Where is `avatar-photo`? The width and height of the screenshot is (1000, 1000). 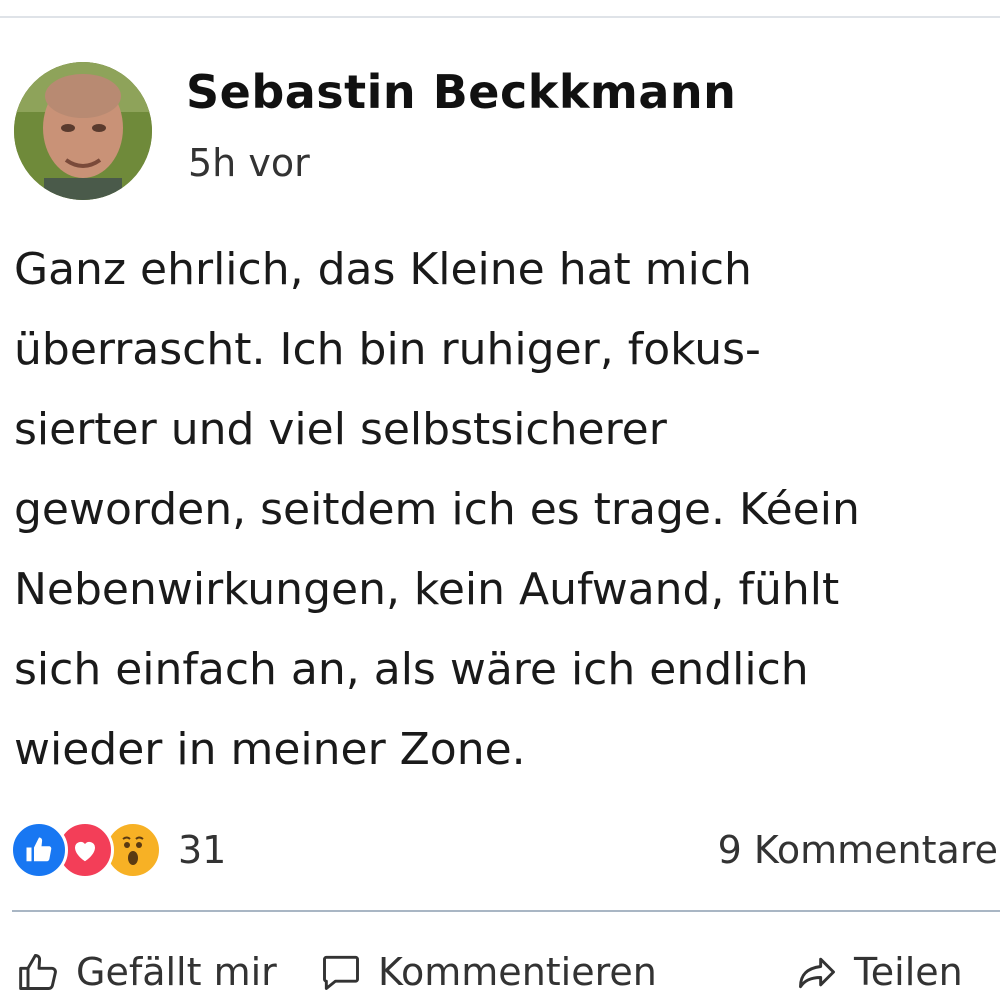 avatar-photo is located at coordinates (83, 131).